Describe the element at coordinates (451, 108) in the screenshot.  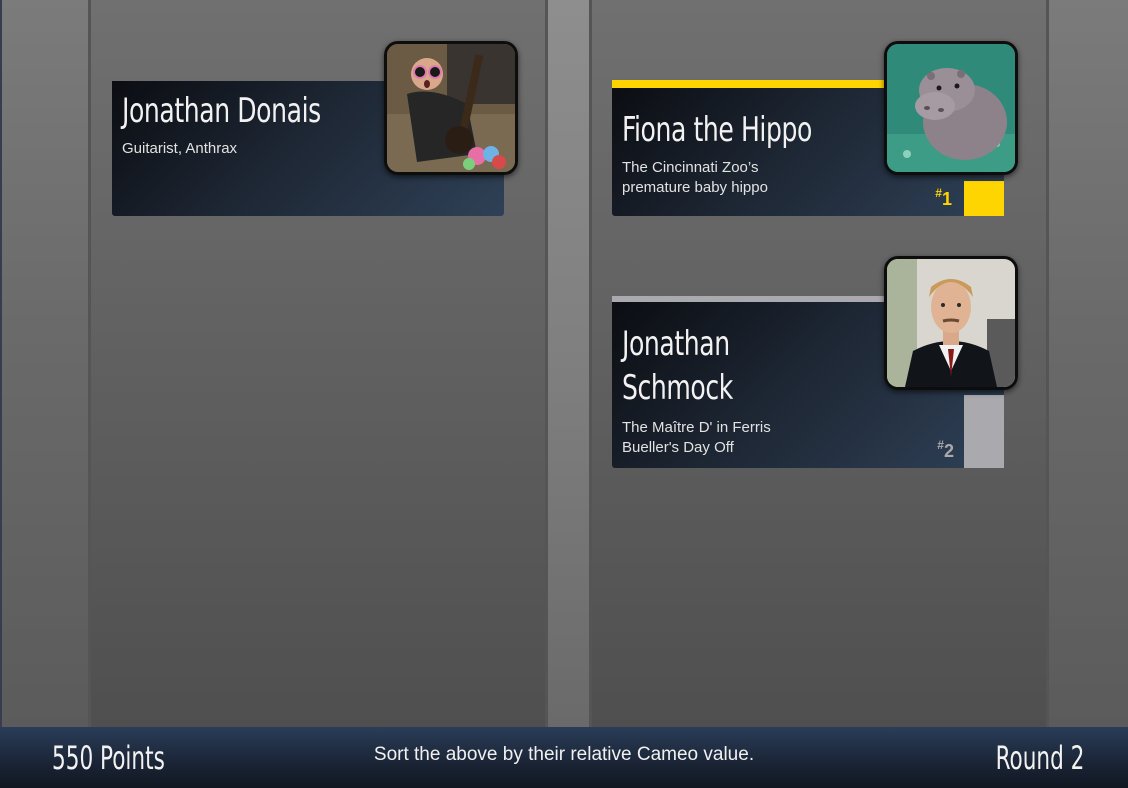
I see `guitarist-photo-icon` at that location.